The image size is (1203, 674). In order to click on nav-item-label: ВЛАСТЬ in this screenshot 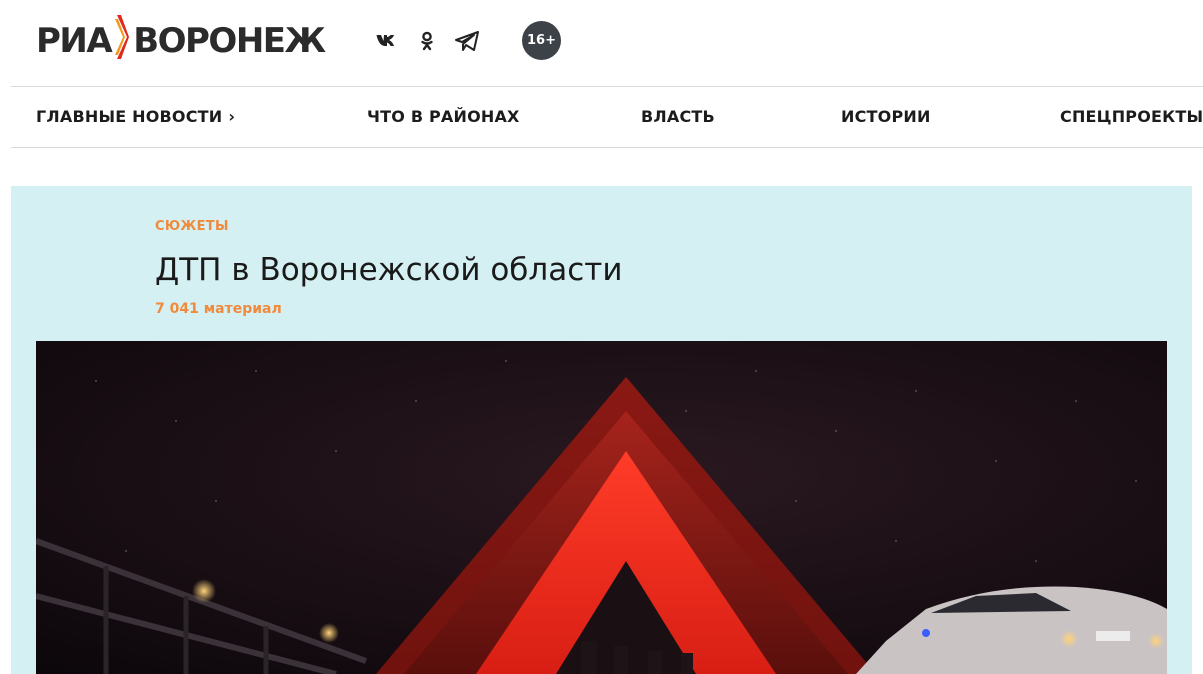, I will do `click(678, 116)`.